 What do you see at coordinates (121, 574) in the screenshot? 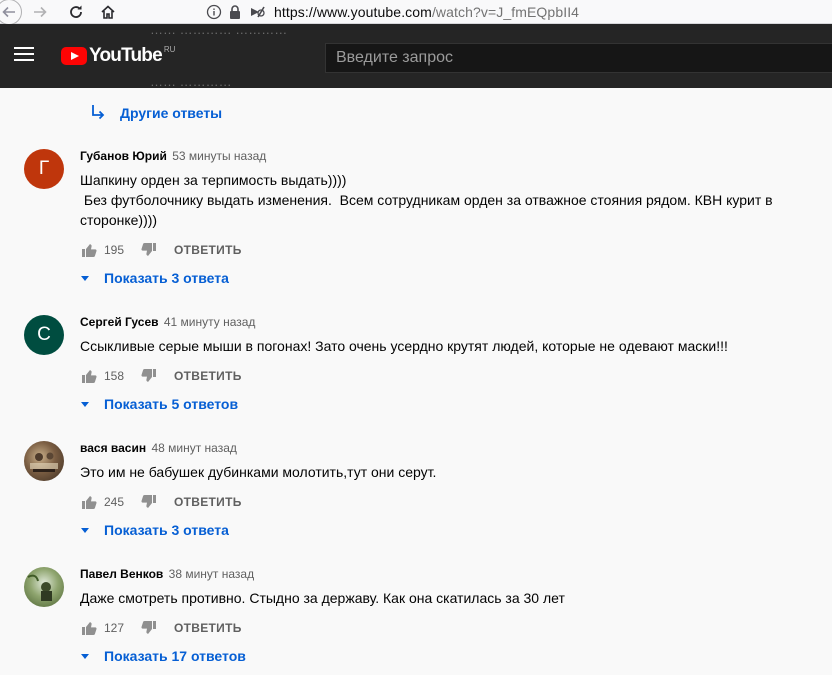
I see `comment-author: Павел Венков` at bounding box center [121, 574].